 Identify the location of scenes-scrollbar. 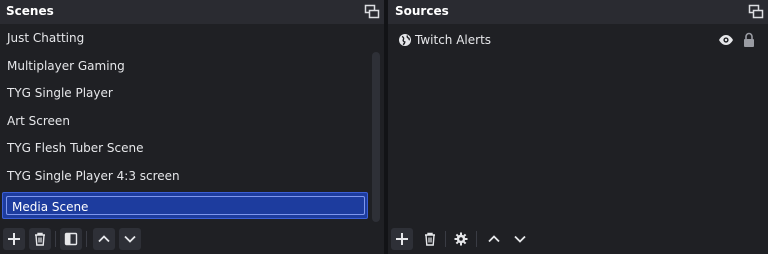
(376, 124).